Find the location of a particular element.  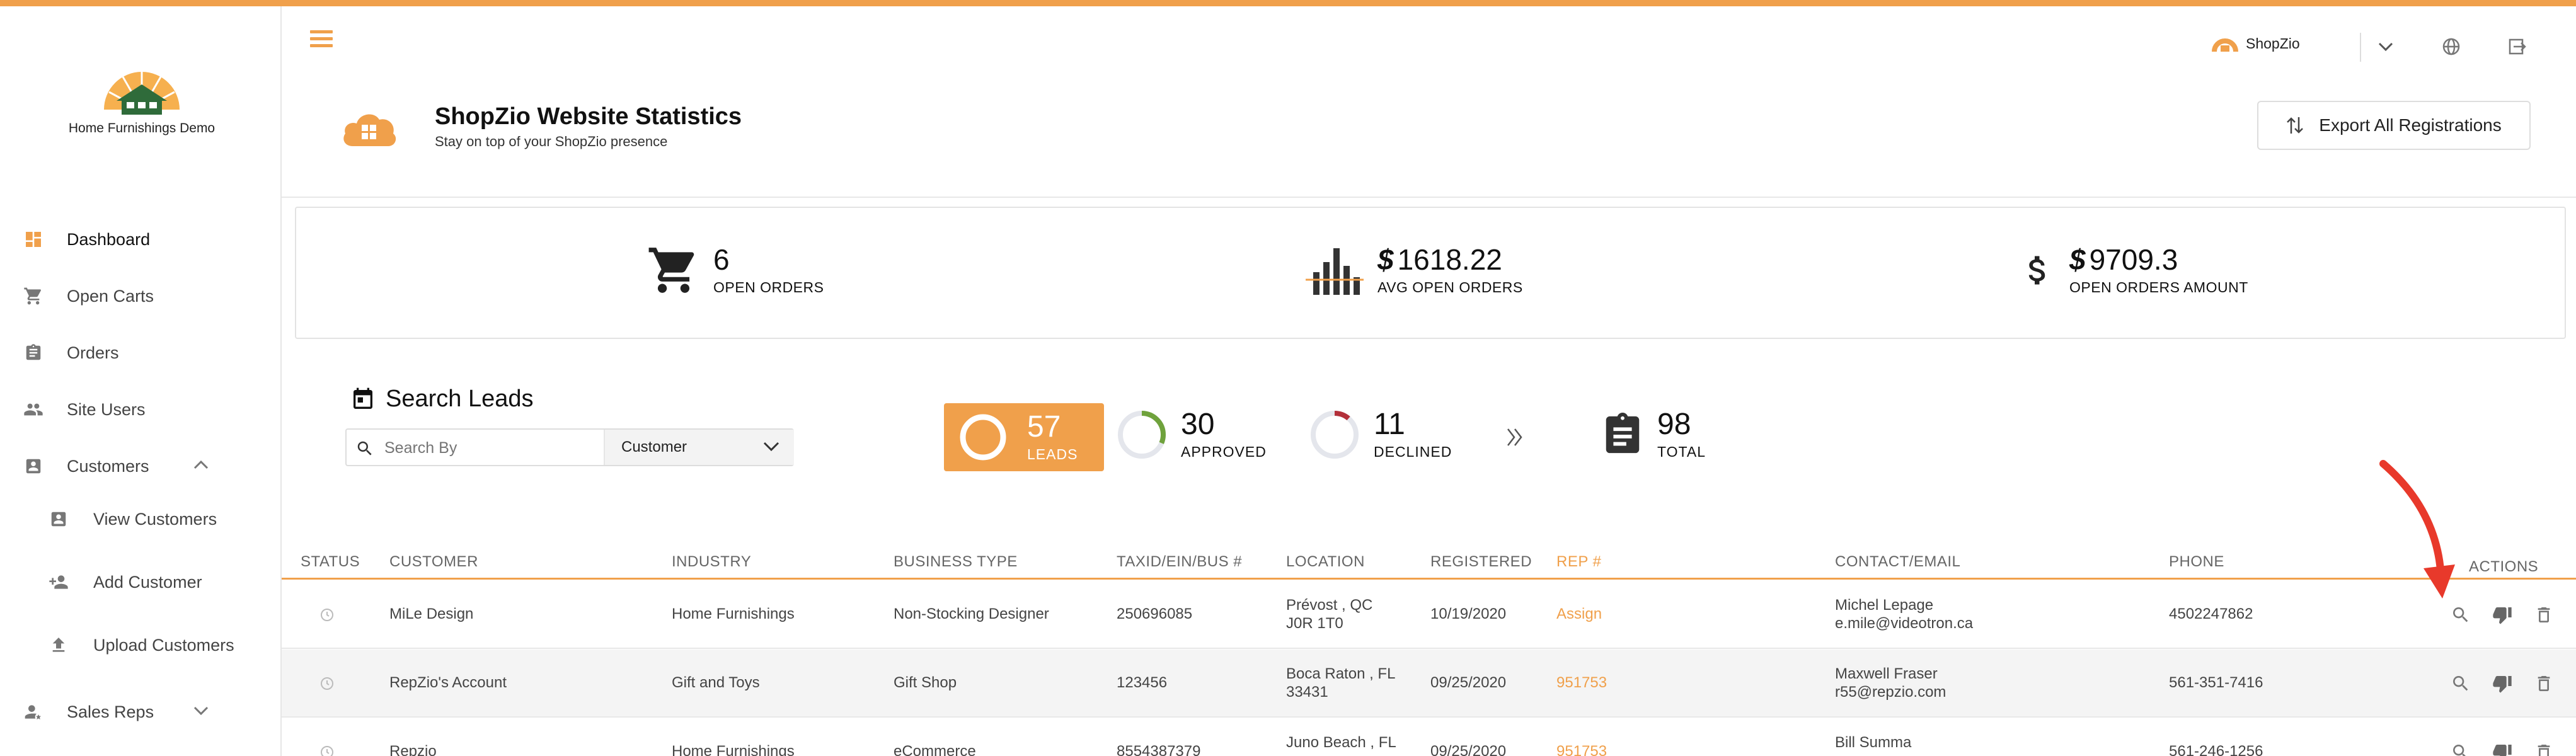

column-header-registered: REGISTERED is located at coordinates (1481, 562).